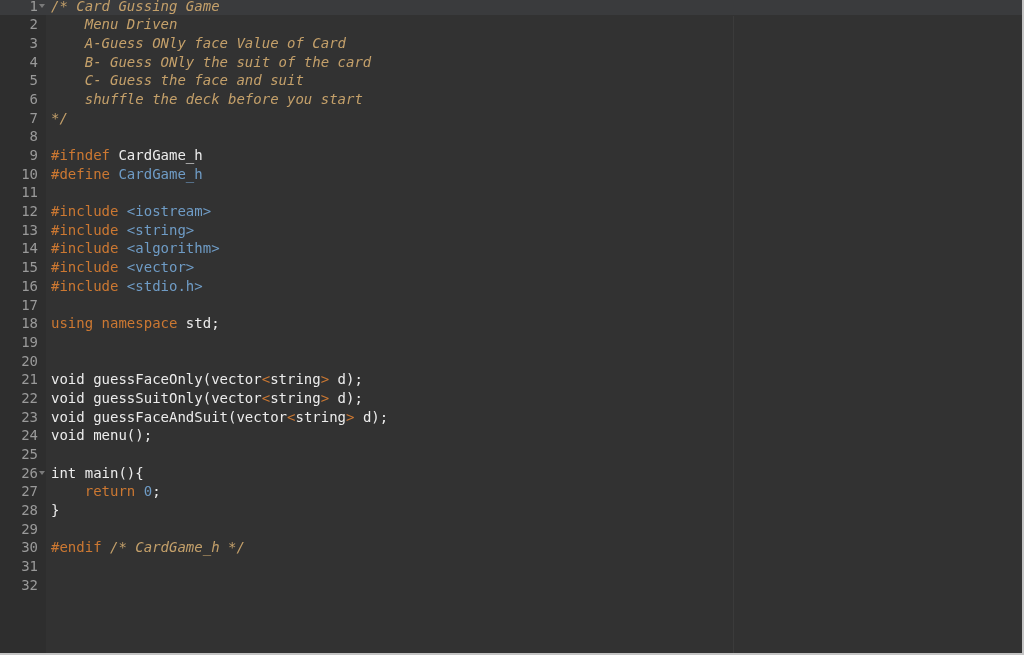 The width and height of the screenshot is (1024, 655). What do you see at coordinates (33, 24) in the screenshot?
I see `line-number: 2` at bounding box center [33, 24].